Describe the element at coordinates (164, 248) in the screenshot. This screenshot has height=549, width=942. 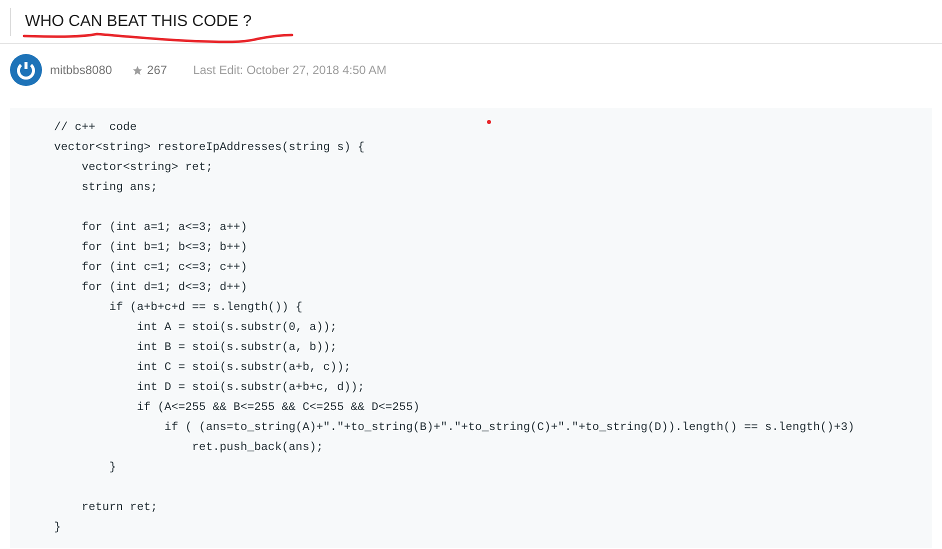
I see `code-line: for (int b=1; b<=3; b++)` at that location.